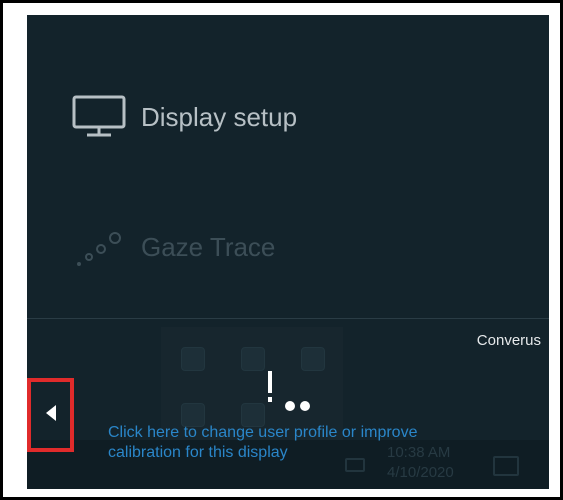 This screenshot has width=563, height=500. I want to click on display-setup-button: Display setup, so click(184, 117).